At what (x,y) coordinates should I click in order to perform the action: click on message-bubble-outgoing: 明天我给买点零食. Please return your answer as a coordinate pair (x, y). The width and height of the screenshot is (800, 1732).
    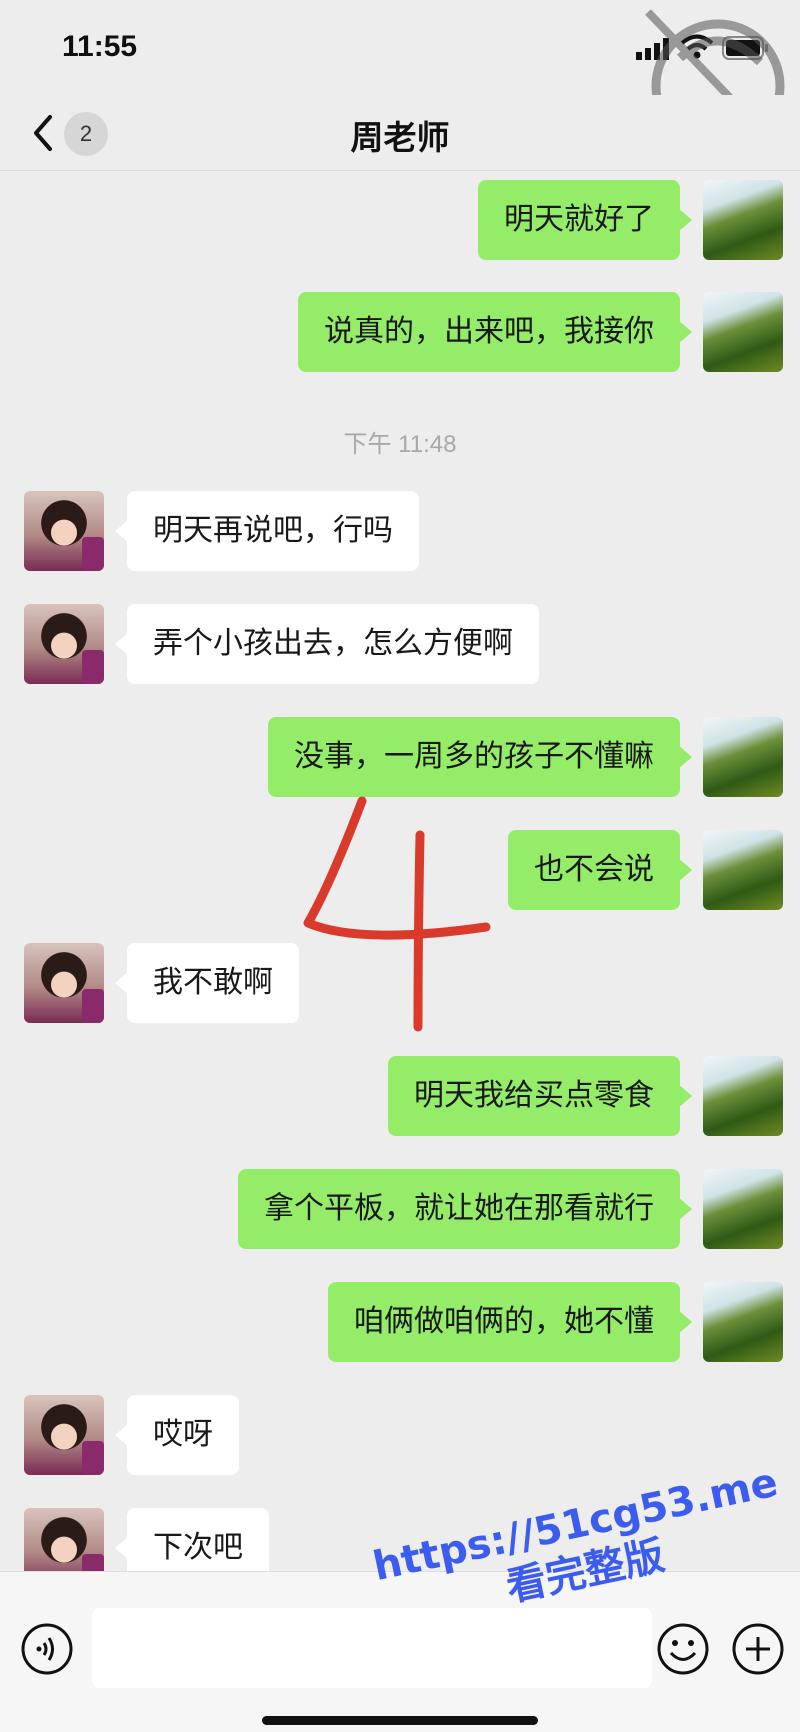
    Looking at the image, I should click on (540, 1096).